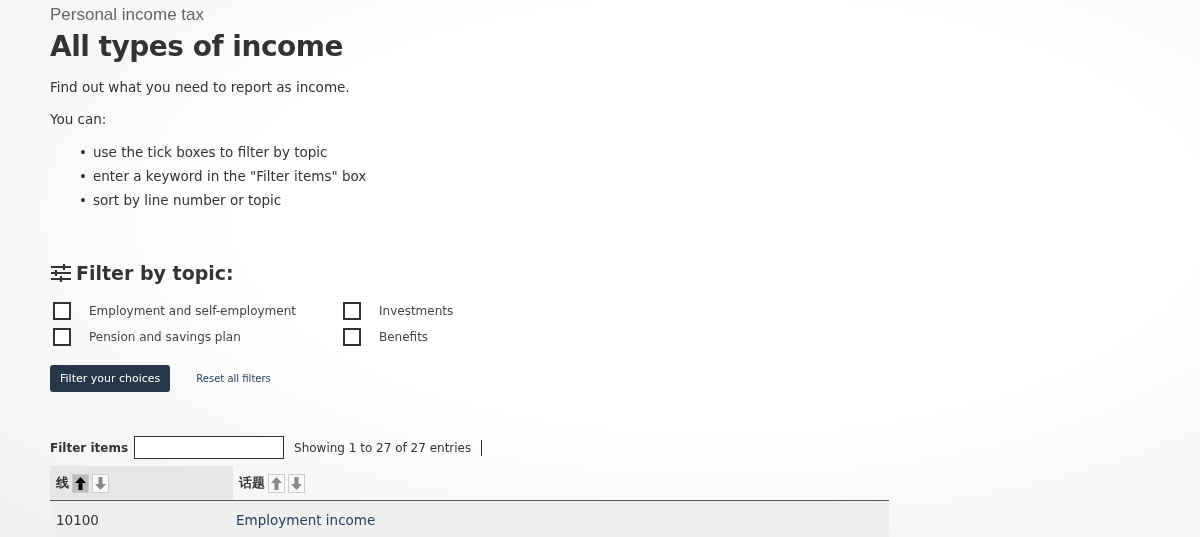  I want to click on column-label: 线, so click(62, 483).